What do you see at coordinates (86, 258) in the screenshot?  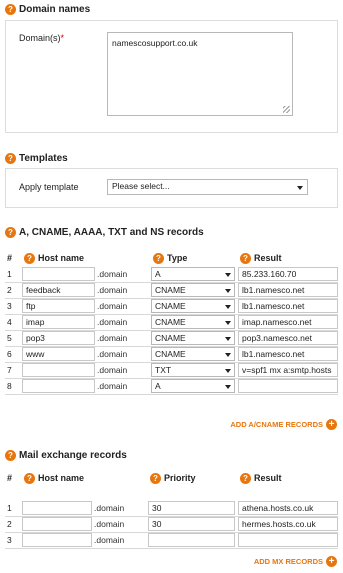 I see `col-host: ? Host name` at bounding box center [86, 258].